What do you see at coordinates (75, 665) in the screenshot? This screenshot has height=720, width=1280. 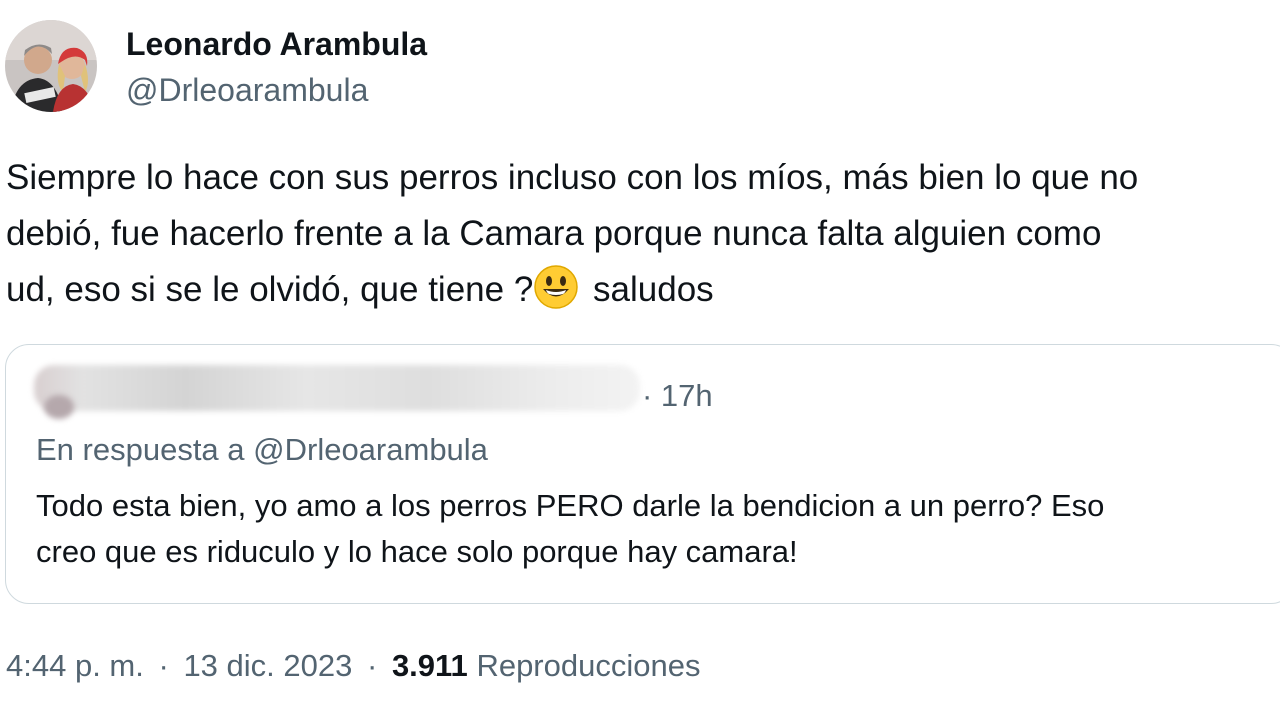 I see `tweet-time: 4:44 p. m.` at bounding box center [75, 665].